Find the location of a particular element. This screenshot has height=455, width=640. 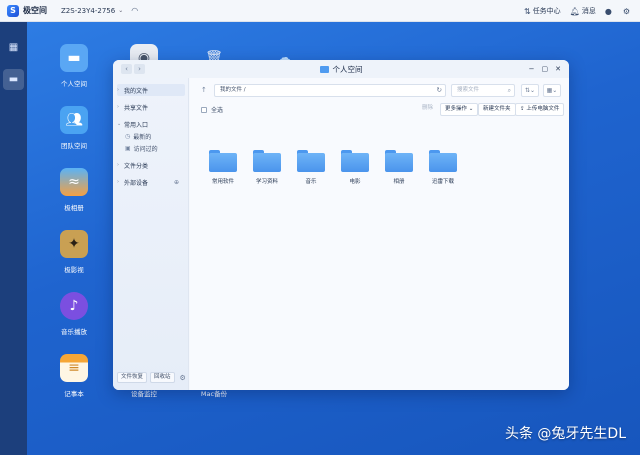

sidebar-item-visited: ▣ 访问过的 is located at coordinates (141, 148).